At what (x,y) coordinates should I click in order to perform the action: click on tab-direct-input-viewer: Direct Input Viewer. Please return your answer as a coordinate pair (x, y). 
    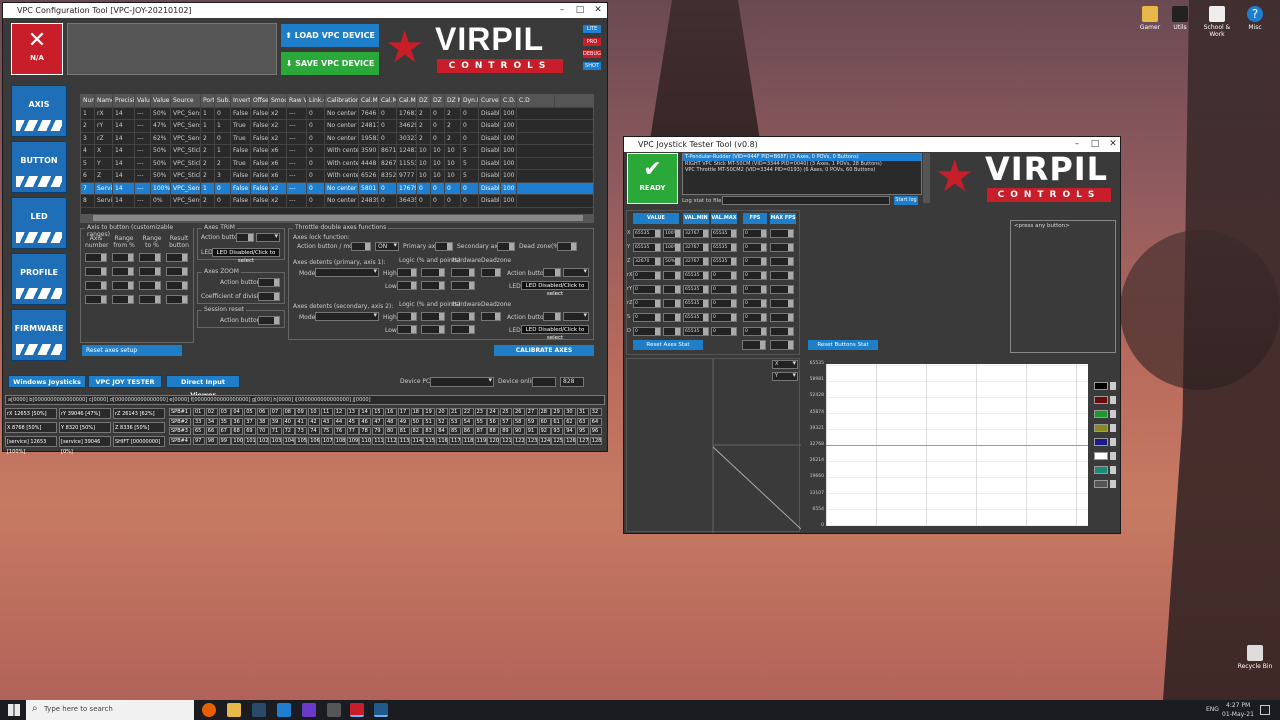
    Looking at the image, I should click on (203, 387).